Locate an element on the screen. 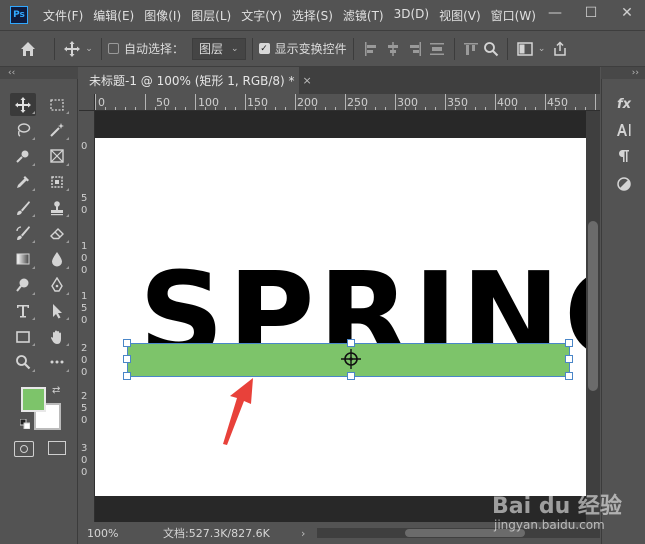  dodge-icon is located at coordinates (22, 285).